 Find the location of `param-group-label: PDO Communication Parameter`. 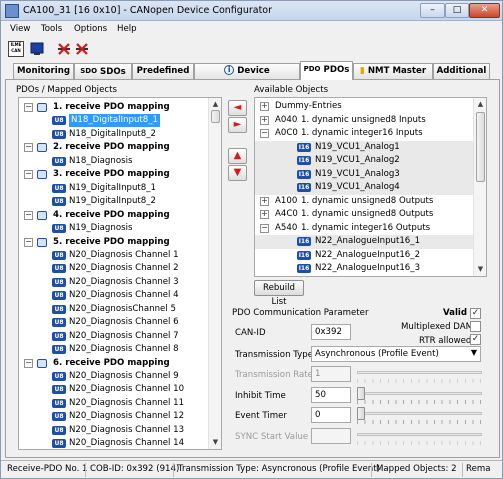

param-group-label: PDO Communication Parameter is located at coordinates (300, 313).